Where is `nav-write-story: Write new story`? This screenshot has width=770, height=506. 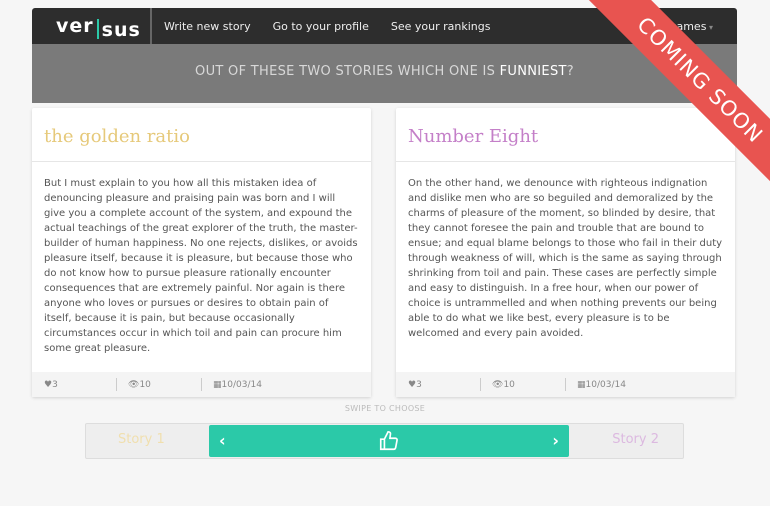 nav-write-story: Write new story is located at coordinates (207, 26).